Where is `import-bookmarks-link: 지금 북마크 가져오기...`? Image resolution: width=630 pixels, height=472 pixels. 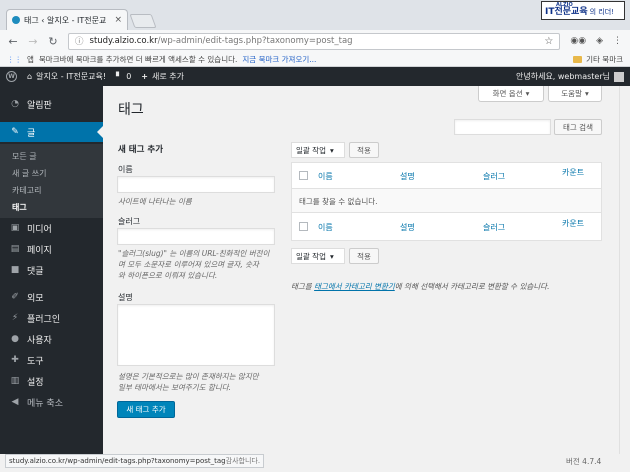 import-bookmarks-link: 지금 북마크 가져오기... is located at coordinates (279, 59).